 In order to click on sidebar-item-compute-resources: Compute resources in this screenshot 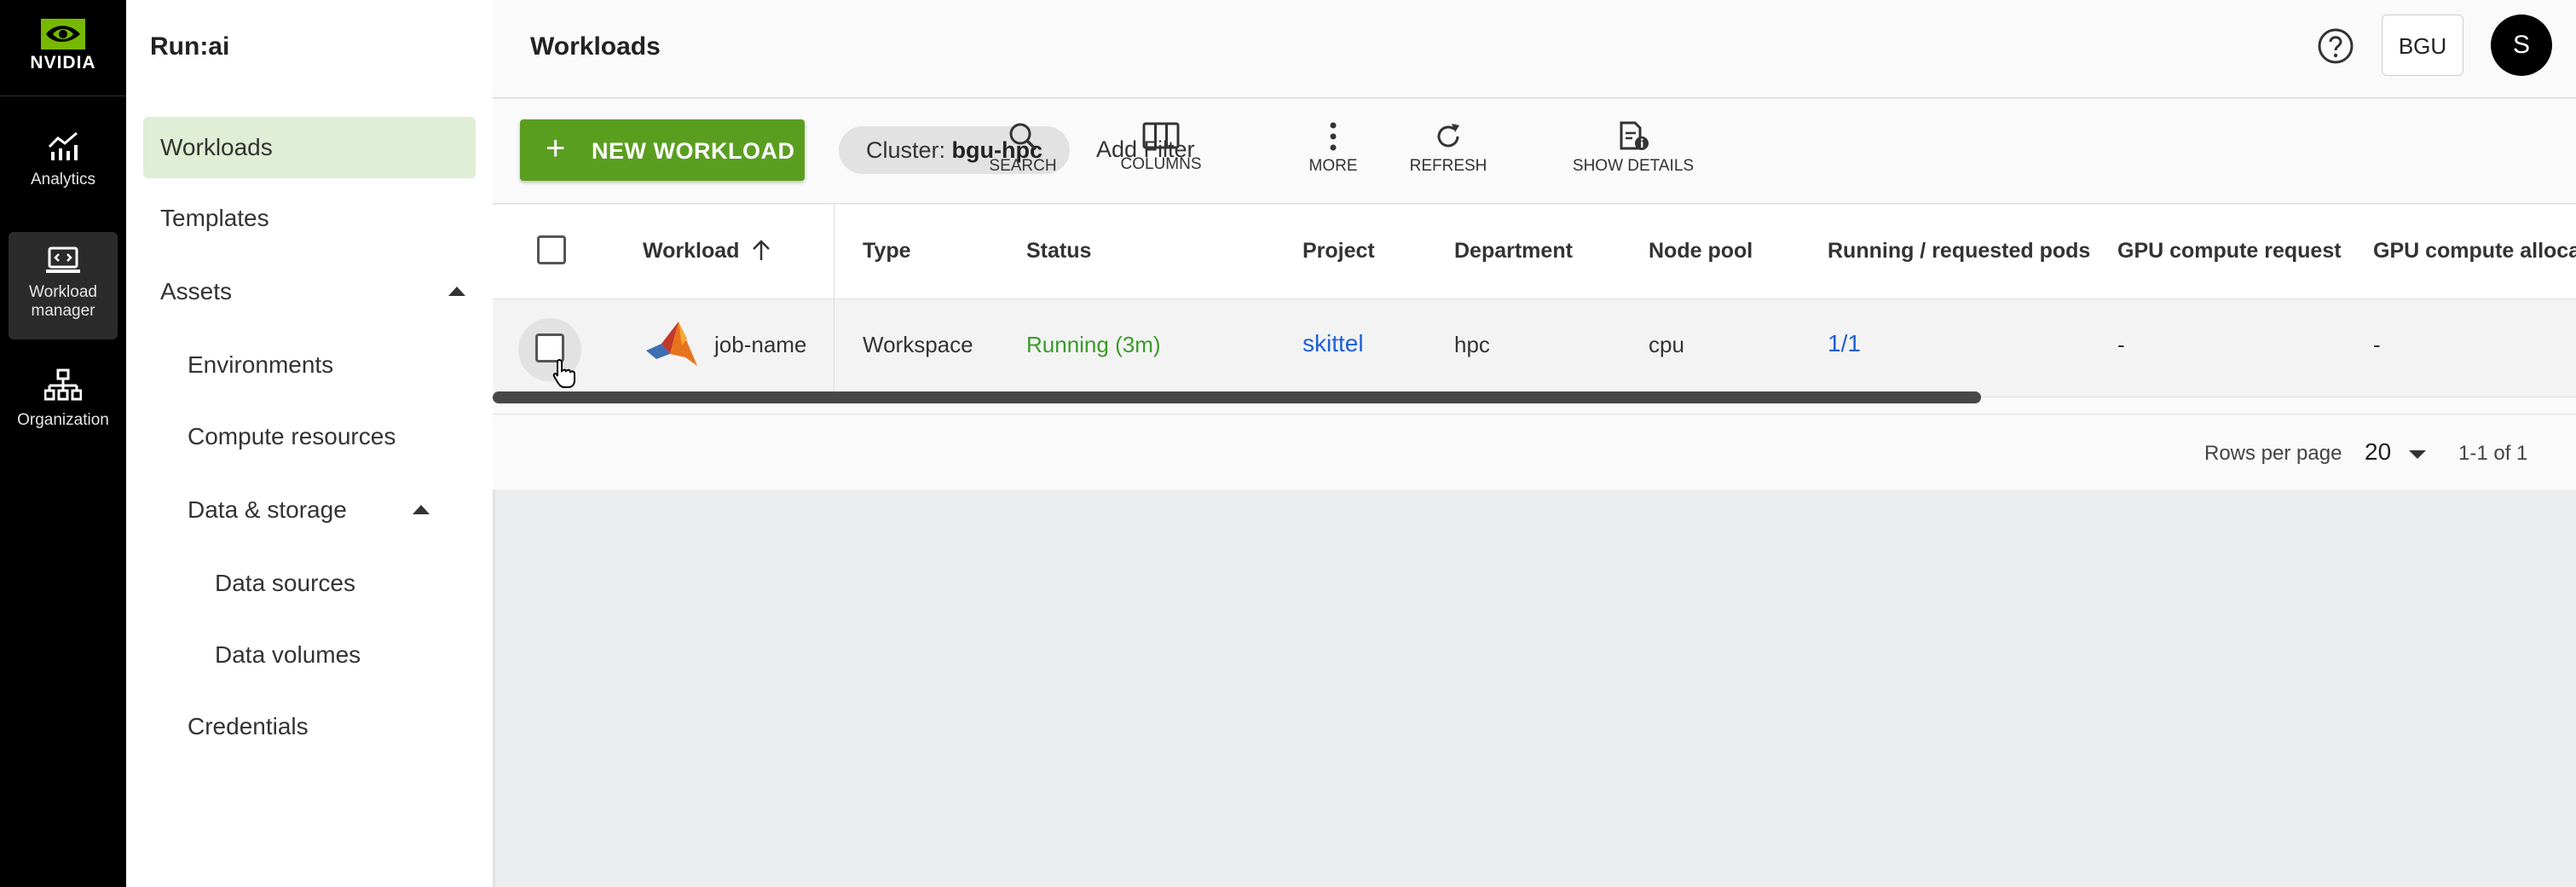, I will do `click(292, 436)`.